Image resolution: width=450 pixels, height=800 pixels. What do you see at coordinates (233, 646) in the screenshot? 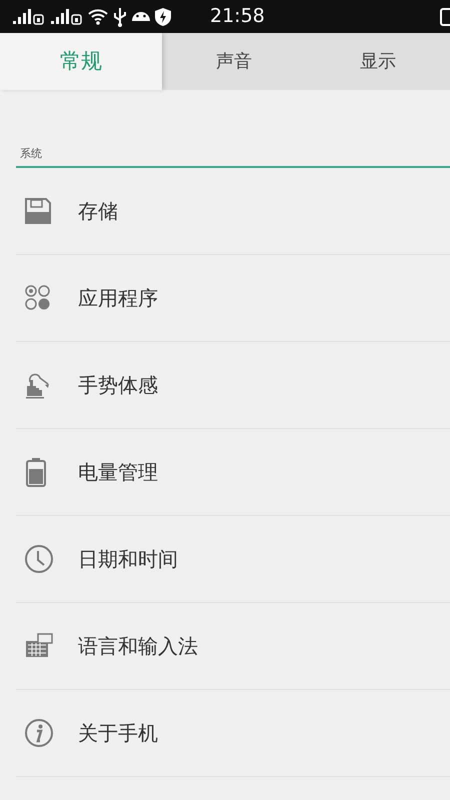
I see `settings-item: 语言和输入法` at bounding box center [233, 646].